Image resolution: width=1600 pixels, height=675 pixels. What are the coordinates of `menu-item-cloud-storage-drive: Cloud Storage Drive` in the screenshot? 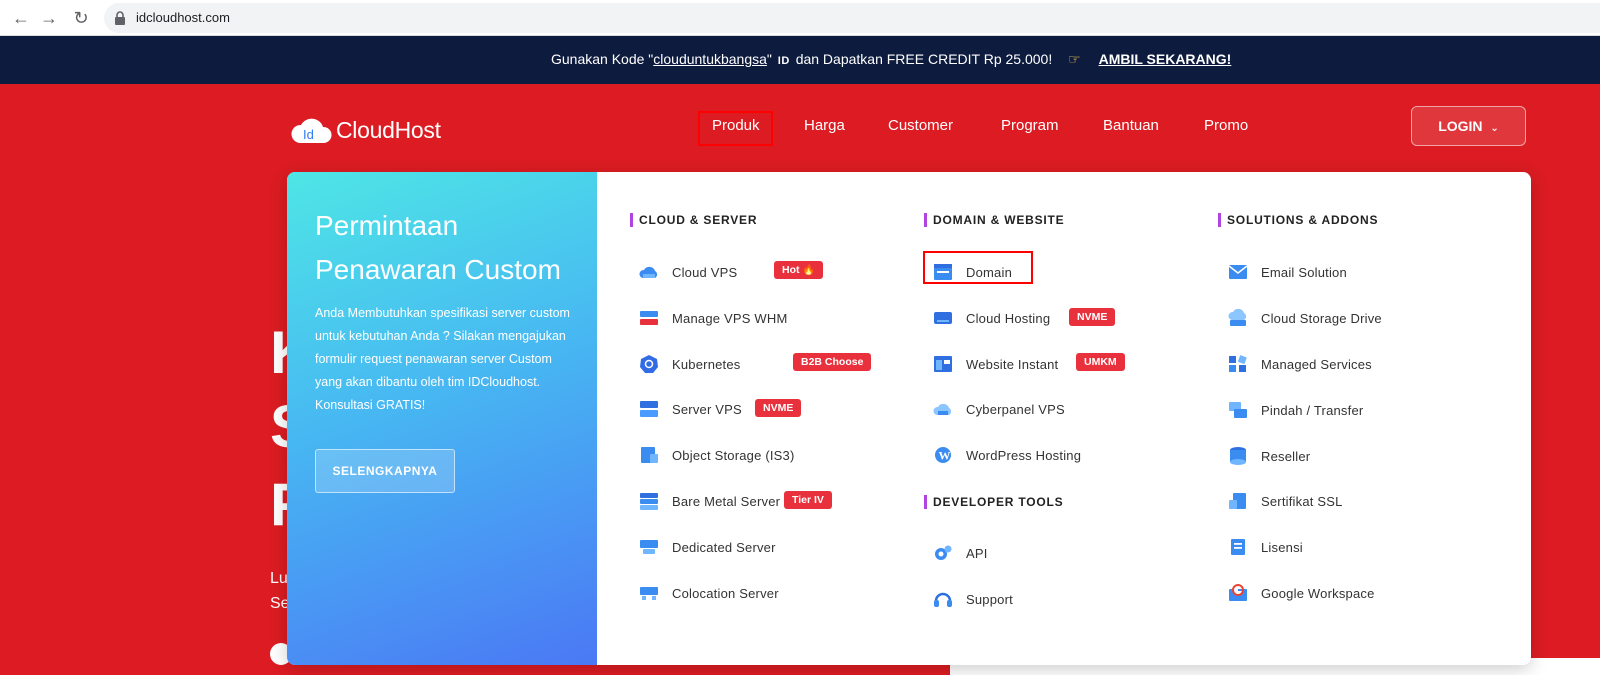 It's located at (1304, 318).